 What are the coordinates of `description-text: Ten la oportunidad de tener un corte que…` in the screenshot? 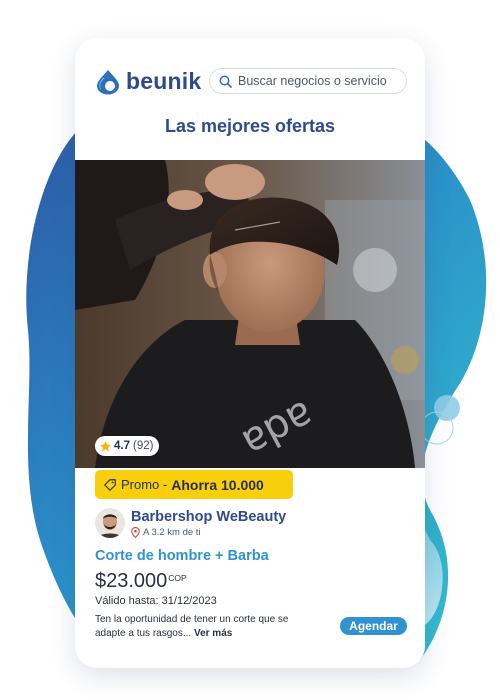 It's located at (192, 626).